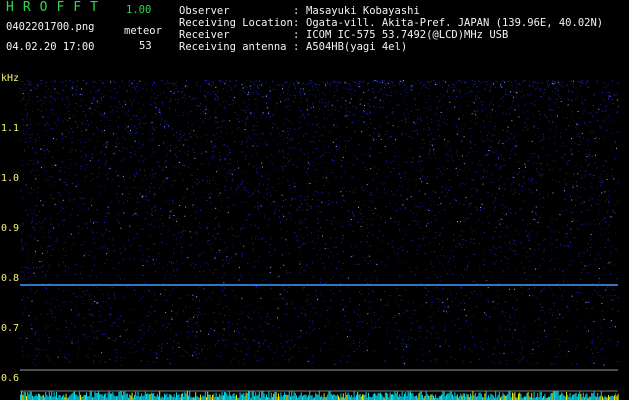  Describe the element at coordinates (10, 228) in the screenshot. I see `freq-label-0.9: 0.9` at that location.